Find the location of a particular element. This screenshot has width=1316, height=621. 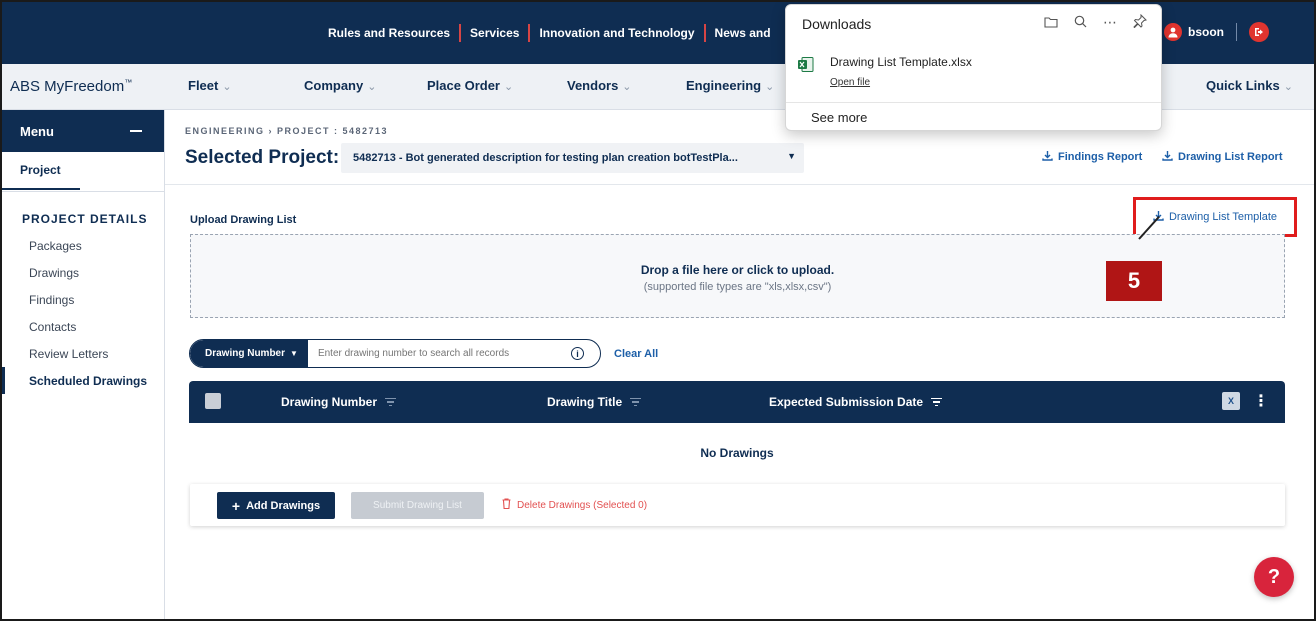

breadcrumb: ENGINEERING › PROJECT : 5482713 is located at coordinates (287, 131).